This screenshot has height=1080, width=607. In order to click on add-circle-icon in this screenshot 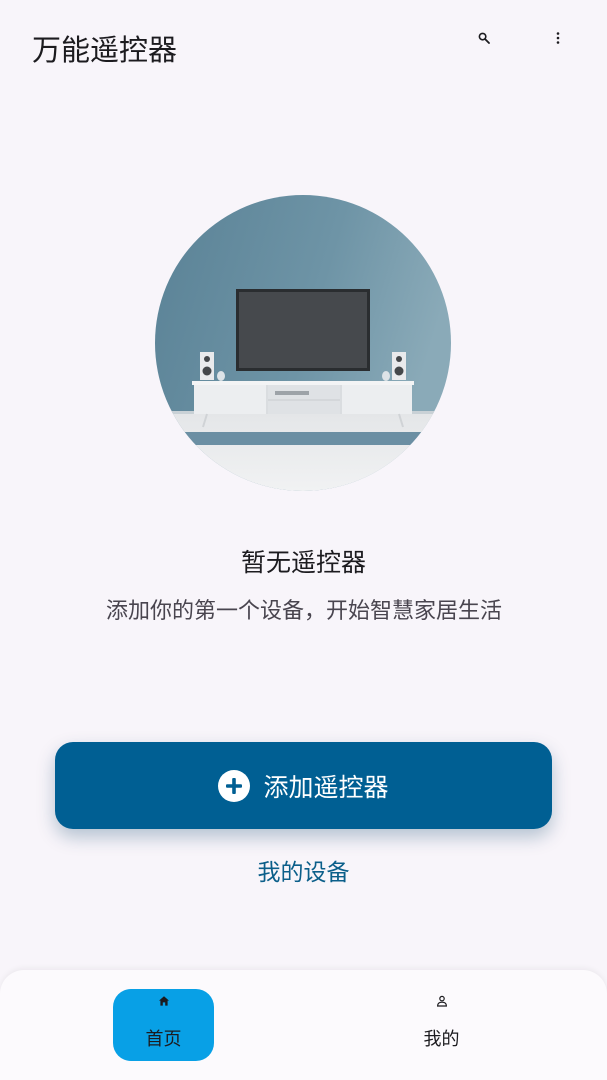, I will do `click(234, 785)`.